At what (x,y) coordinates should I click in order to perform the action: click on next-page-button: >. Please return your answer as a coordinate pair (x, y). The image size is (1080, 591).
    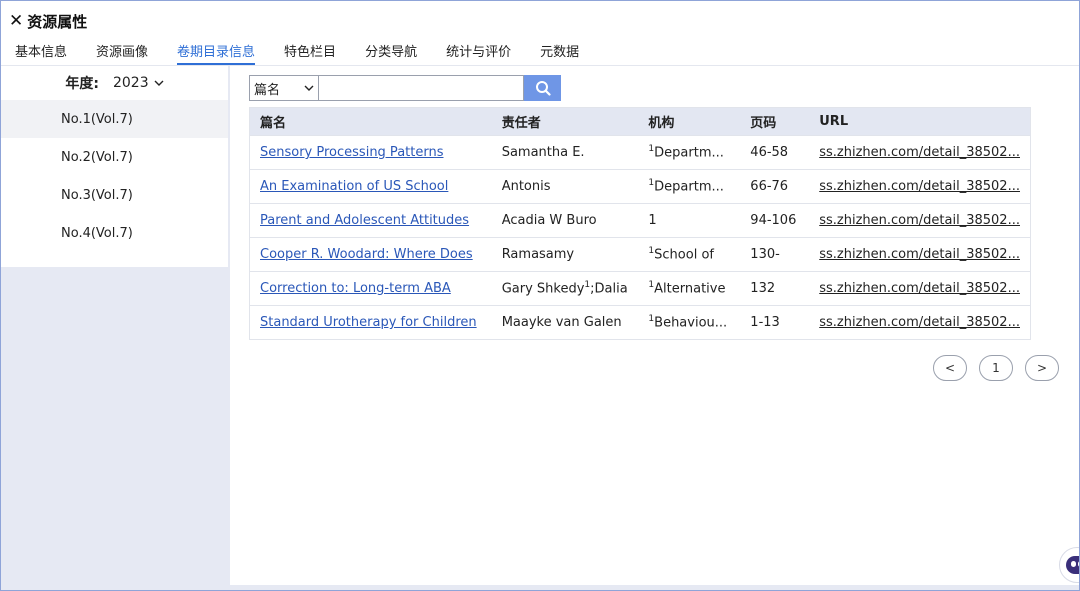
    Looking at the image, I should click on (1042, 368).